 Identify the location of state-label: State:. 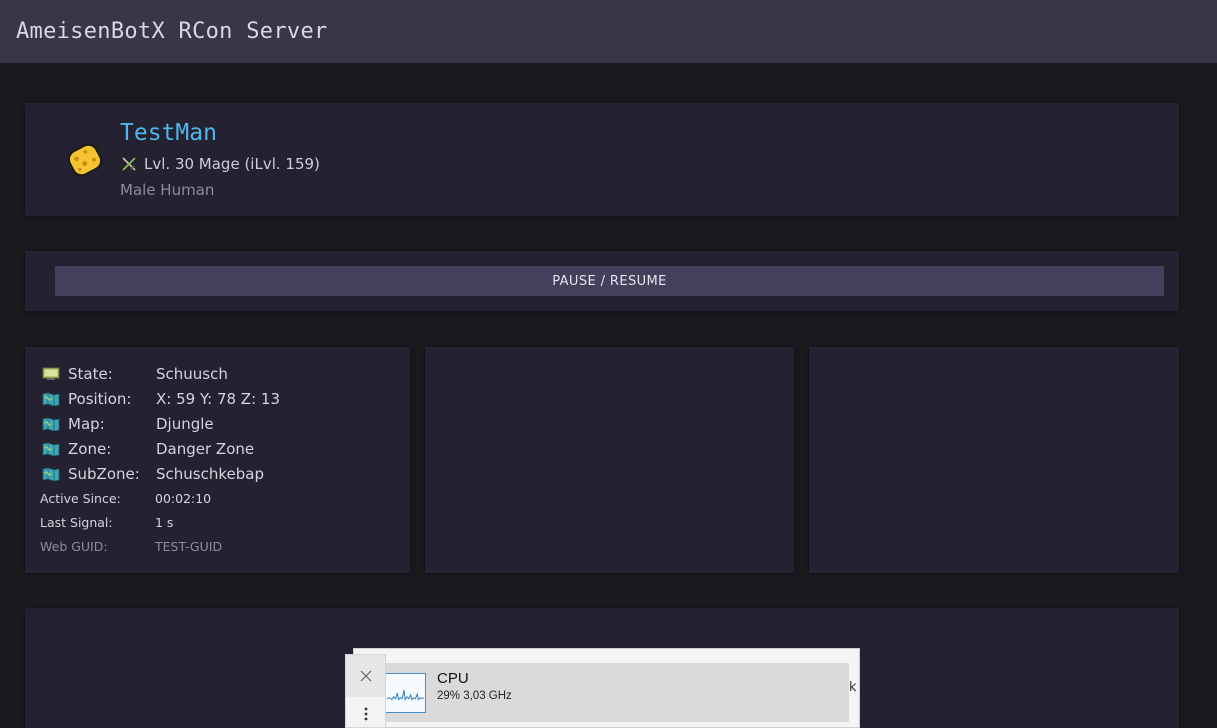
(90, 374).